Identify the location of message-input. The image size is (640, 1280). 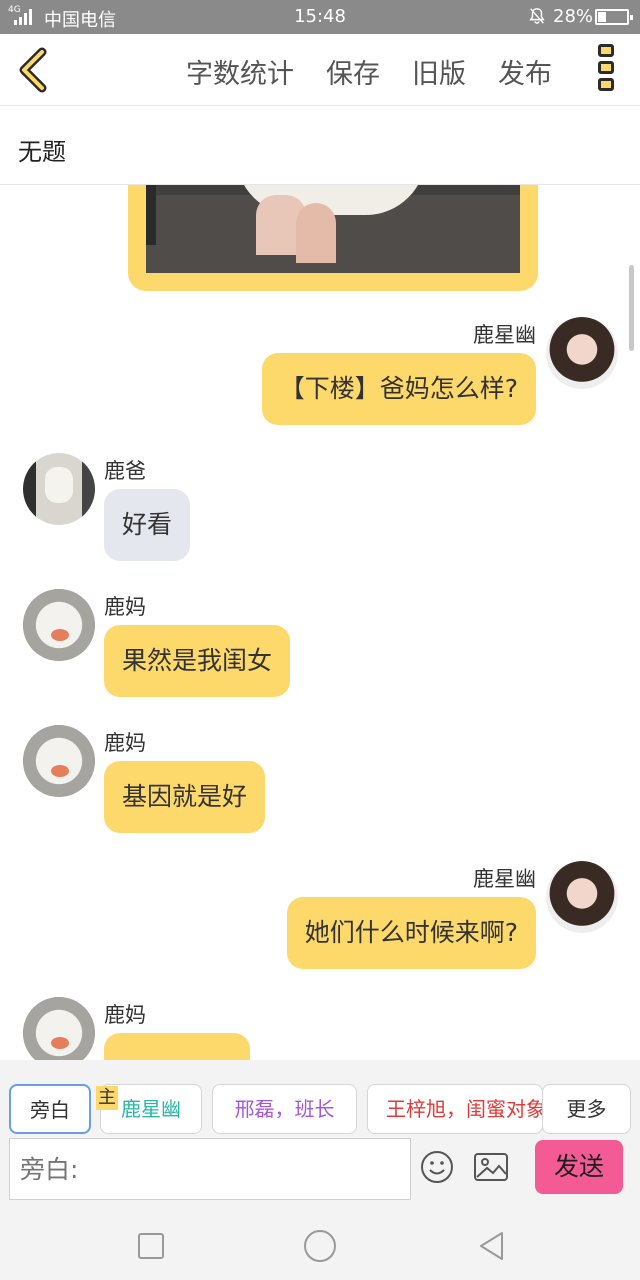
(210, 1169).